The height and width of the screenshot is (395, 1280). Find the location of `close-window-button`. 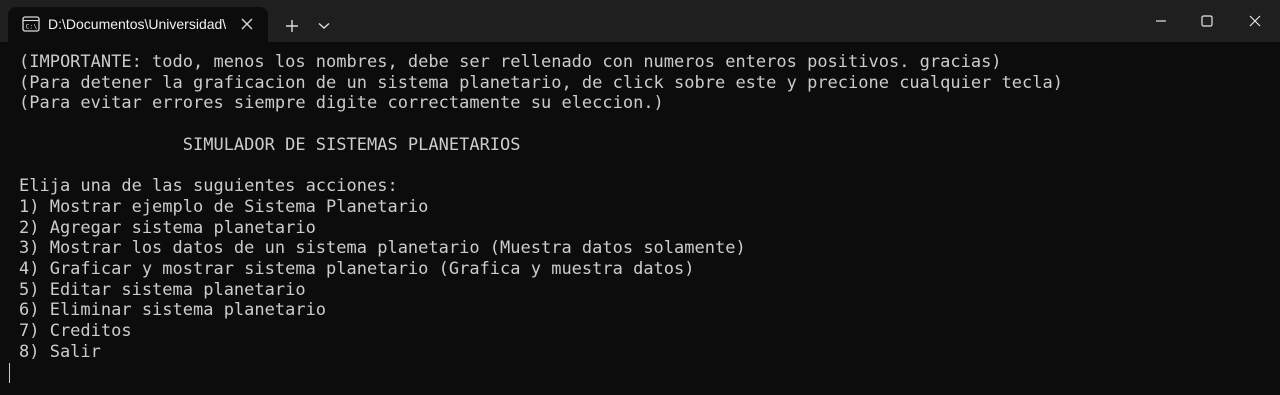

close-window-button is located at coordinates (1255, 21).